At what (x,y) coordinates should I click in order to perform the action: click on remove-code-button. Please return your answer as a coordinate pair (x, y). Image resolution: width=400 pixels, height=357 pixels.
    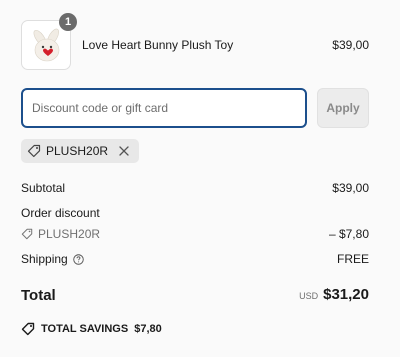
    Looking at the image, I should click on (124, 151).